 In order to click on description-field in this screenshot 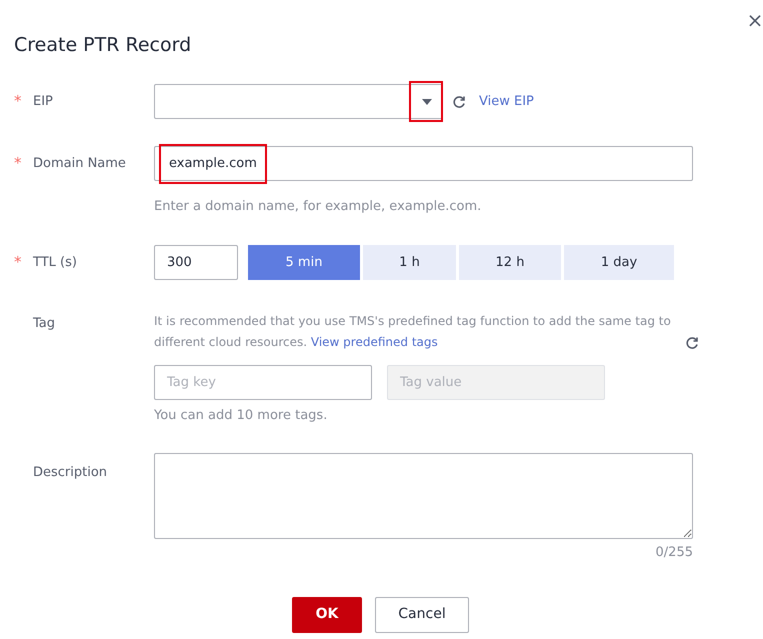, I will do `click(423, 496)`.